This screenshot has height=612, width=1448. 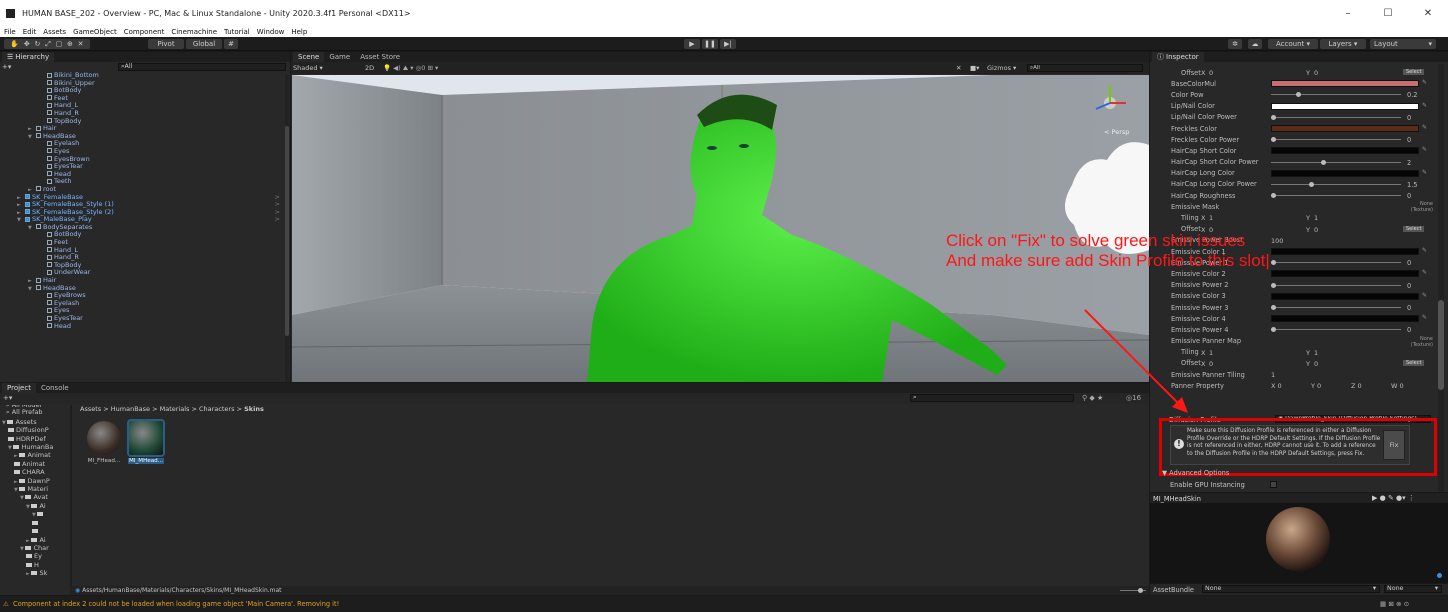 I want to click on x-value: X 0, so click(x=1276, y=386).